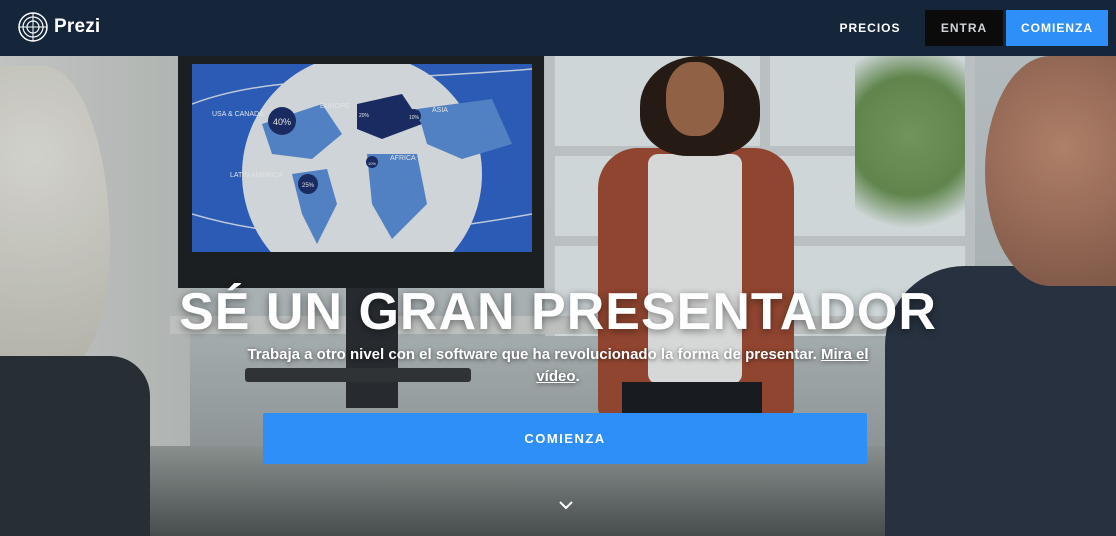 This screenshot has width=1116, height=536. Describe the element at coordinates (565, 438) in the screenshot. I see `hero-comienza-button: COMIENZA` at that location.